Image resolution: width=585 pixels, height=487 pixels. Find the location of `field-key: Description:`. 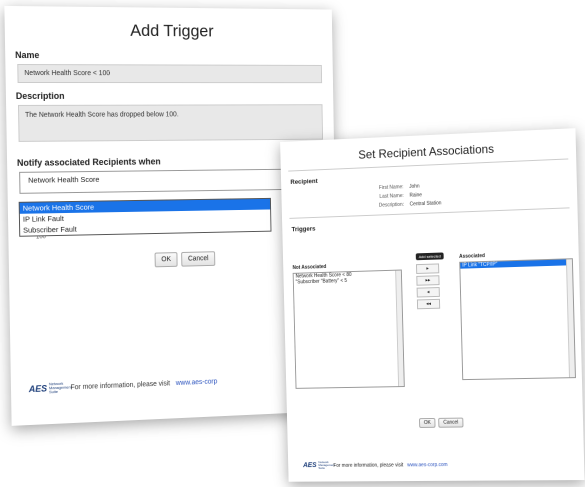

field-key: Description: is located at coordinates (391, 205).